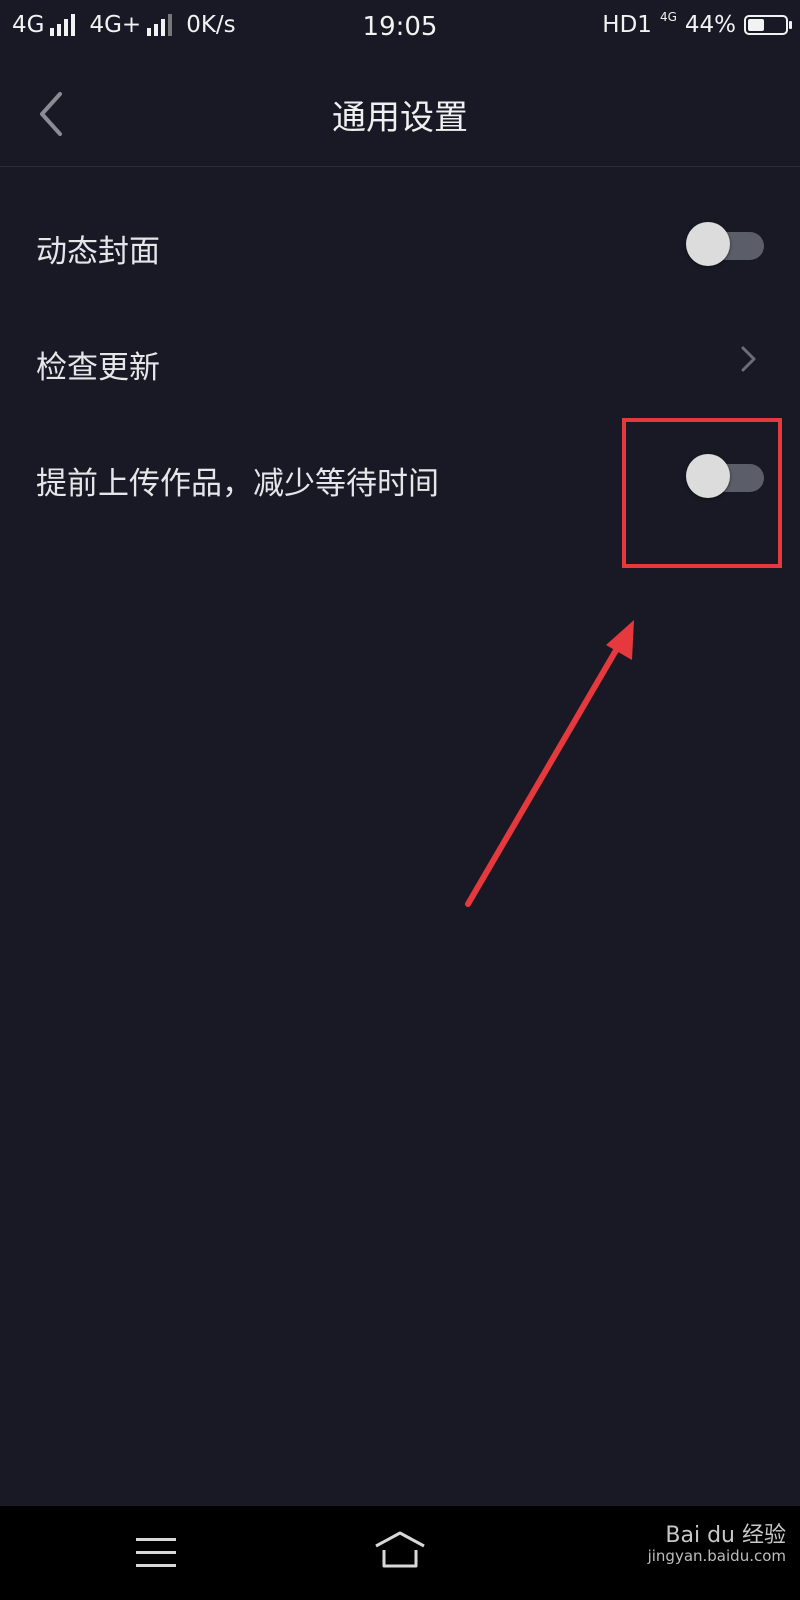 The image size is (800, 1600). Describe the element at coordinates (702, 493) in the screenshot. I see `highlight-box` at that location.